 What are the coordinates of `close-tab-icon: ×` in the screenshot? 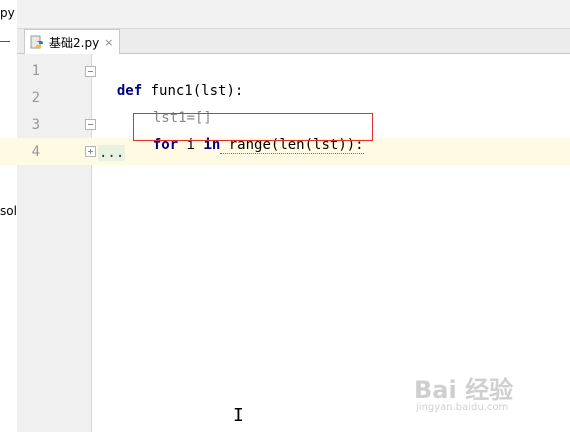 It's located at (108, 42).